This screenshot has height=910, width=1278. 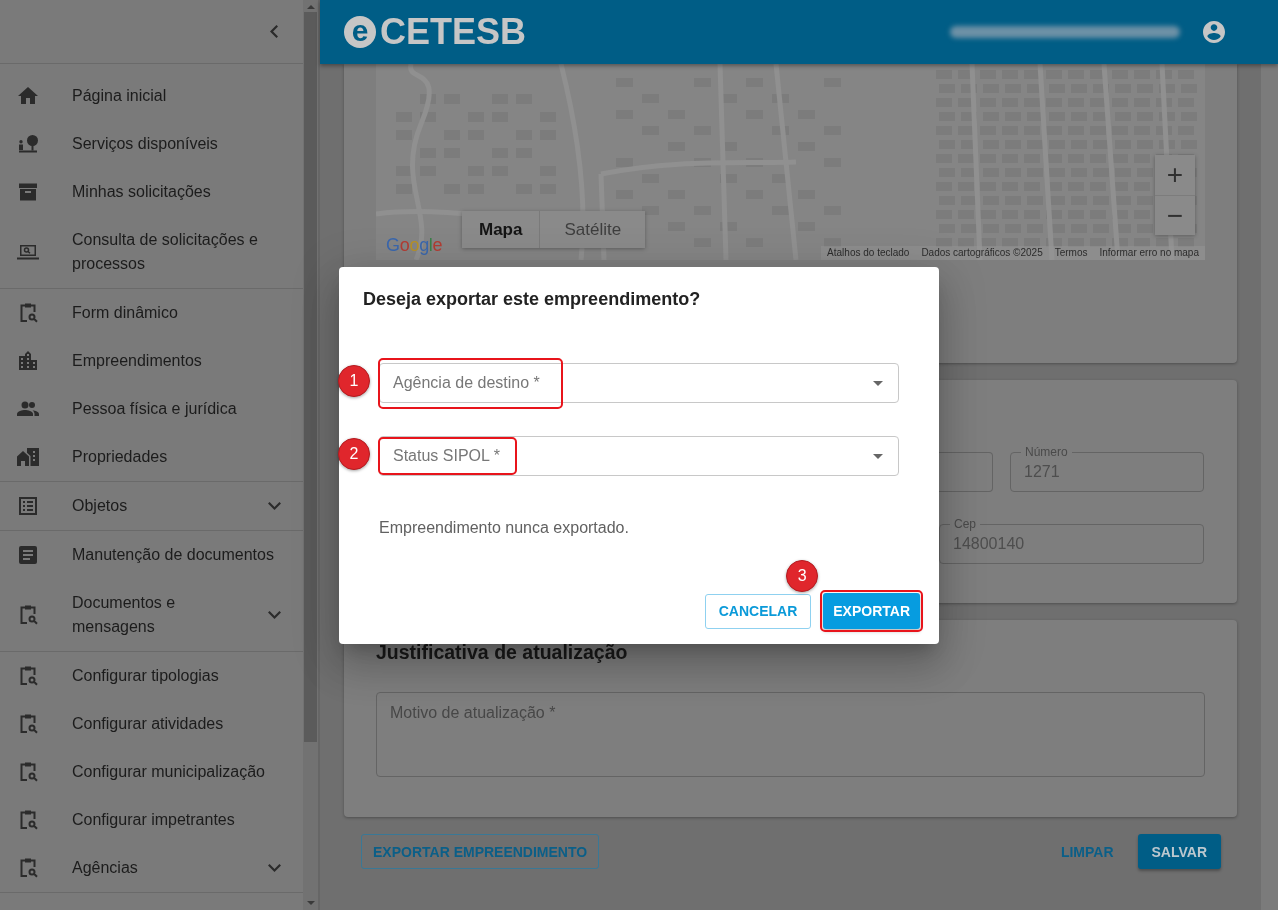 What do you see at coordinates (28, 457) in the screenshot?
I see `houses-icon` at bounding box center [28, 457].